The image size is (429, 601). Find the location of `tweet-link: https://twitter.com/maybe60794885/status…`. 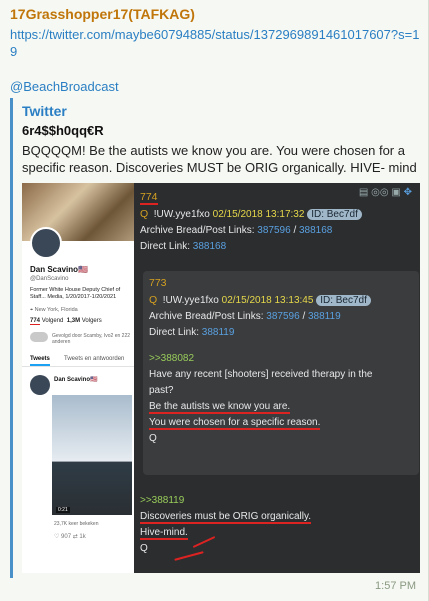

tweet-link: https://twitter.com/maybe60794885/status… is located at coordinates (215, 43).